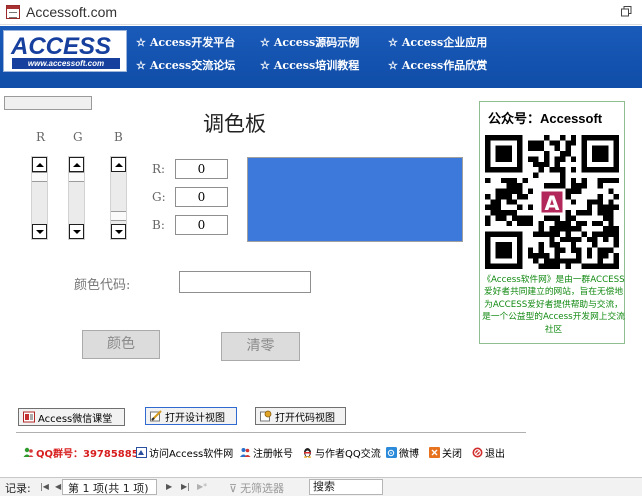 This screenshot has width=642, height=496. I want to click on record-label: 记录:, so click(18, 488).